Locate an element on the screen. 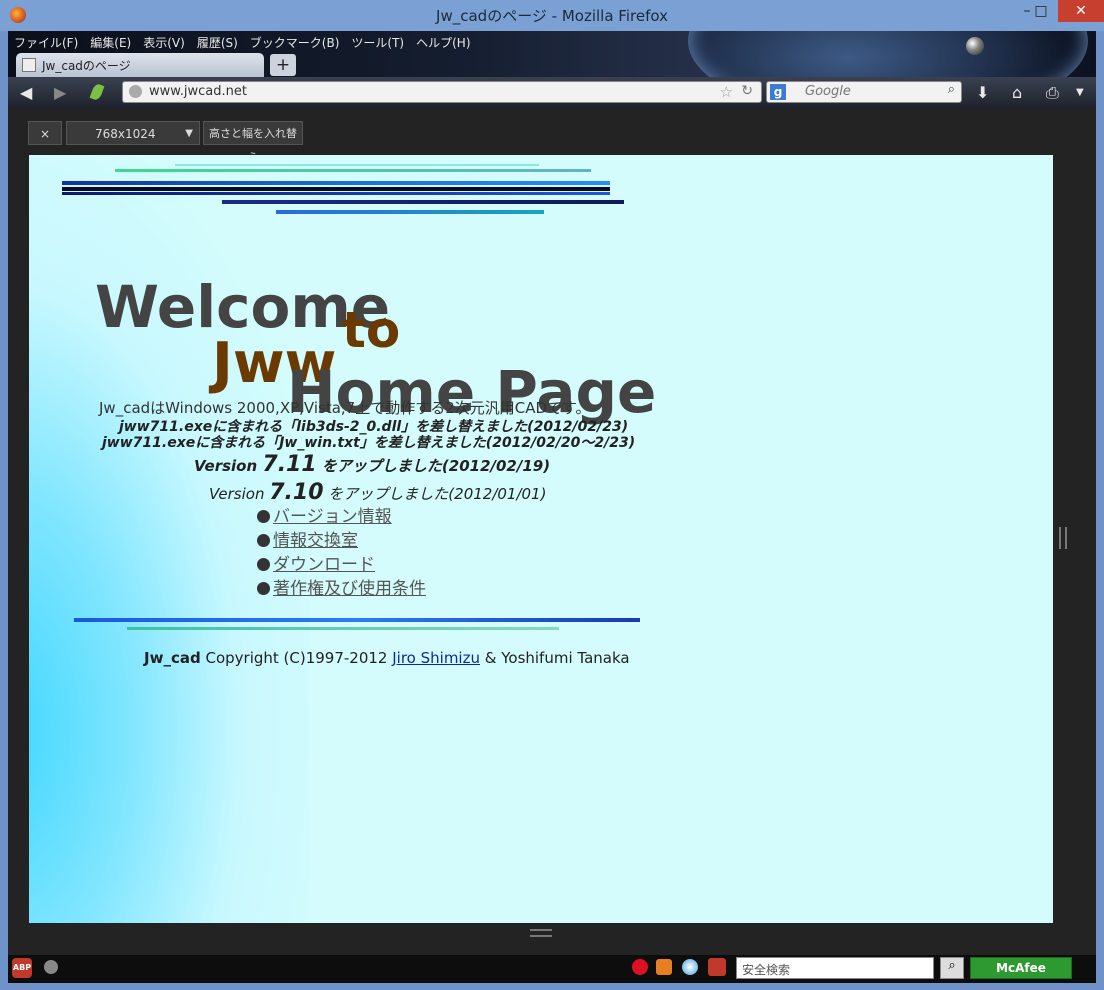  reload-icon: ↻ is located at coordinates (747, 91).